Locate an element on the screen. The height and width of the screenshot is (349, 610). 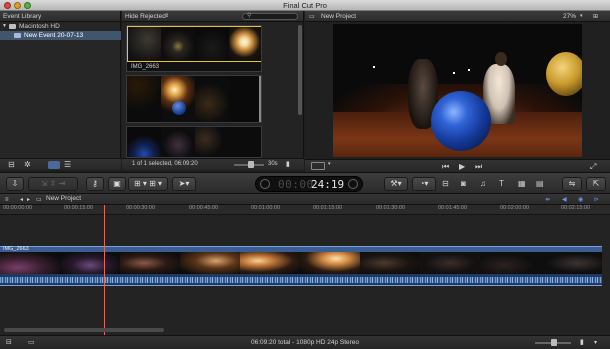
photos-icon: ◙ is located at coordinates (463, 184).